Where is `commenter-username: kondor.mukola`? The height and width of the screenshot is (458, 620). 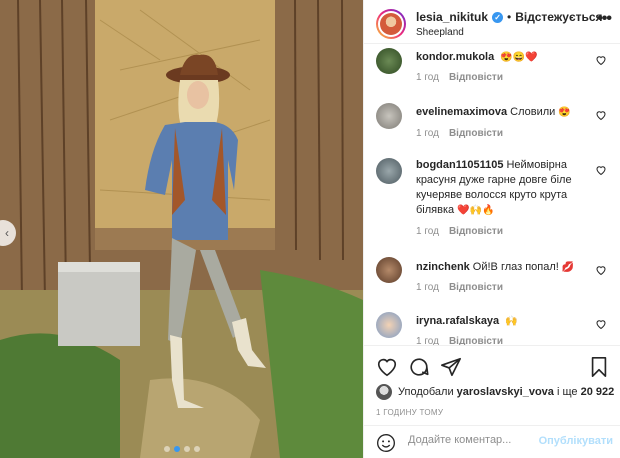 commenter-username: kondor.mukola is located at coordinates (455, 57).